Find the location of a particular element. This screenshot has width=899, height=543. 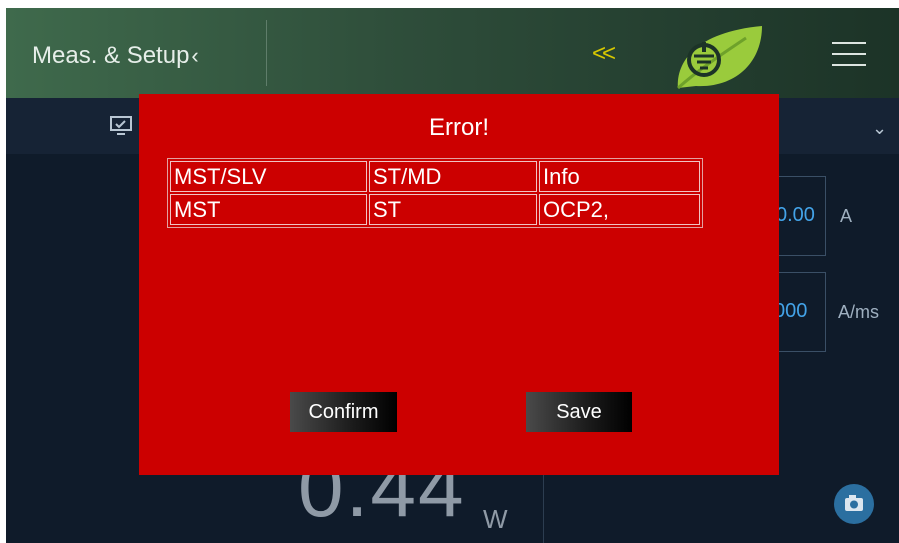

page-title: Meas. & Setup‹ is located at coordinates (115, 56).